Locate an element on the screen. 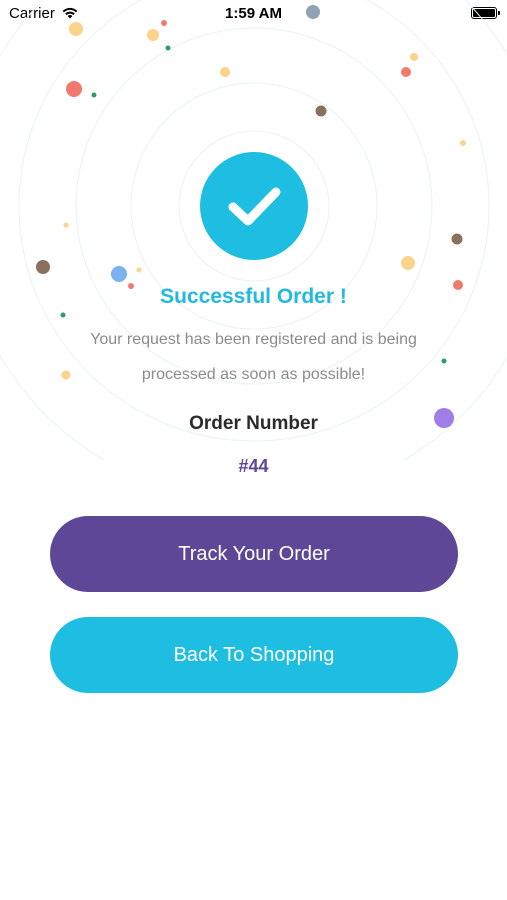  success-check-badge is located at coordinates (254, 206).